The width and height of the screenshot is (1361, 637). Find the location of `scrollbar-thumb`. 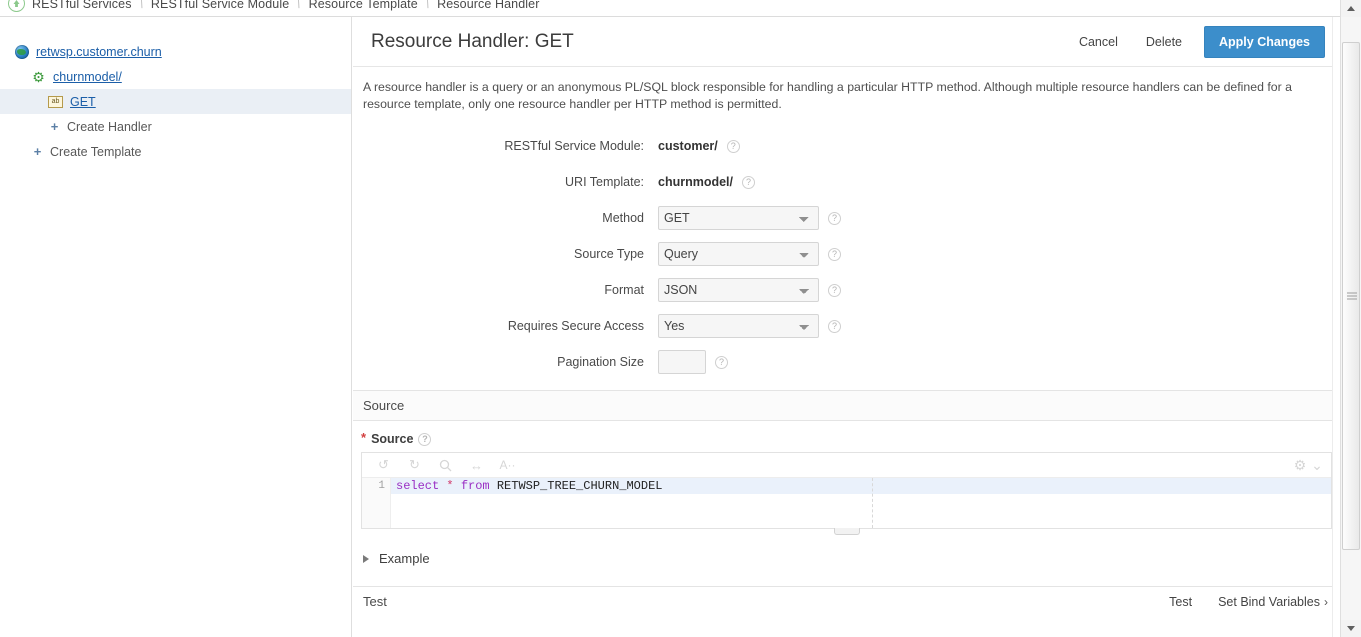

scrollbar-thumb is located at coordinates (1351, 296).